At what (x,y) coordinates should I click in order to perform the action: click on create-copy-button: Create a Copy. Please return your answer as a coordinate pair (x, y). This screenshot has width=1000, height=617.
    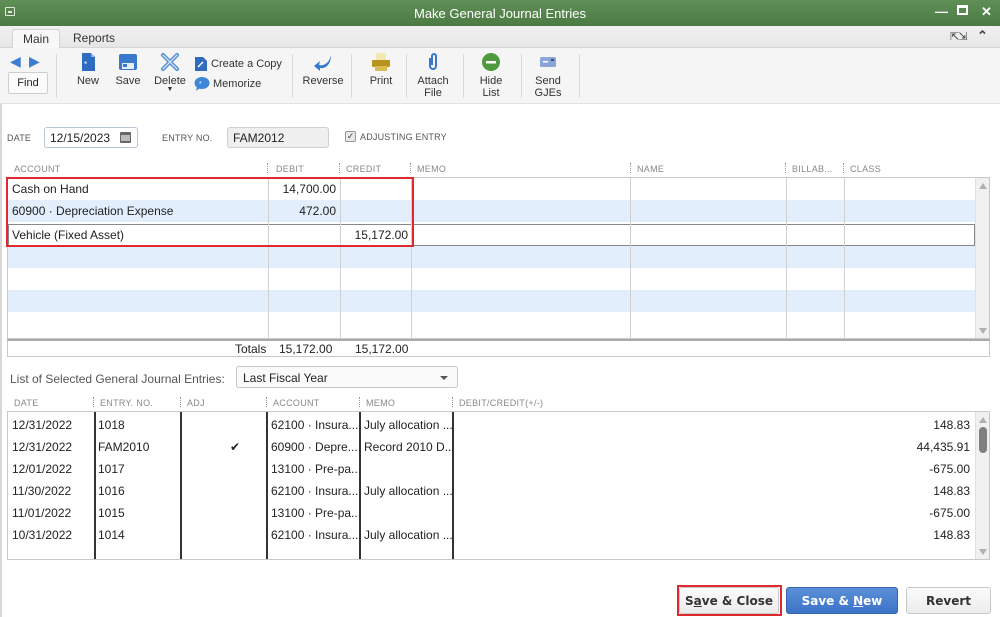
    Looking at the image, I should click on (238, 64).